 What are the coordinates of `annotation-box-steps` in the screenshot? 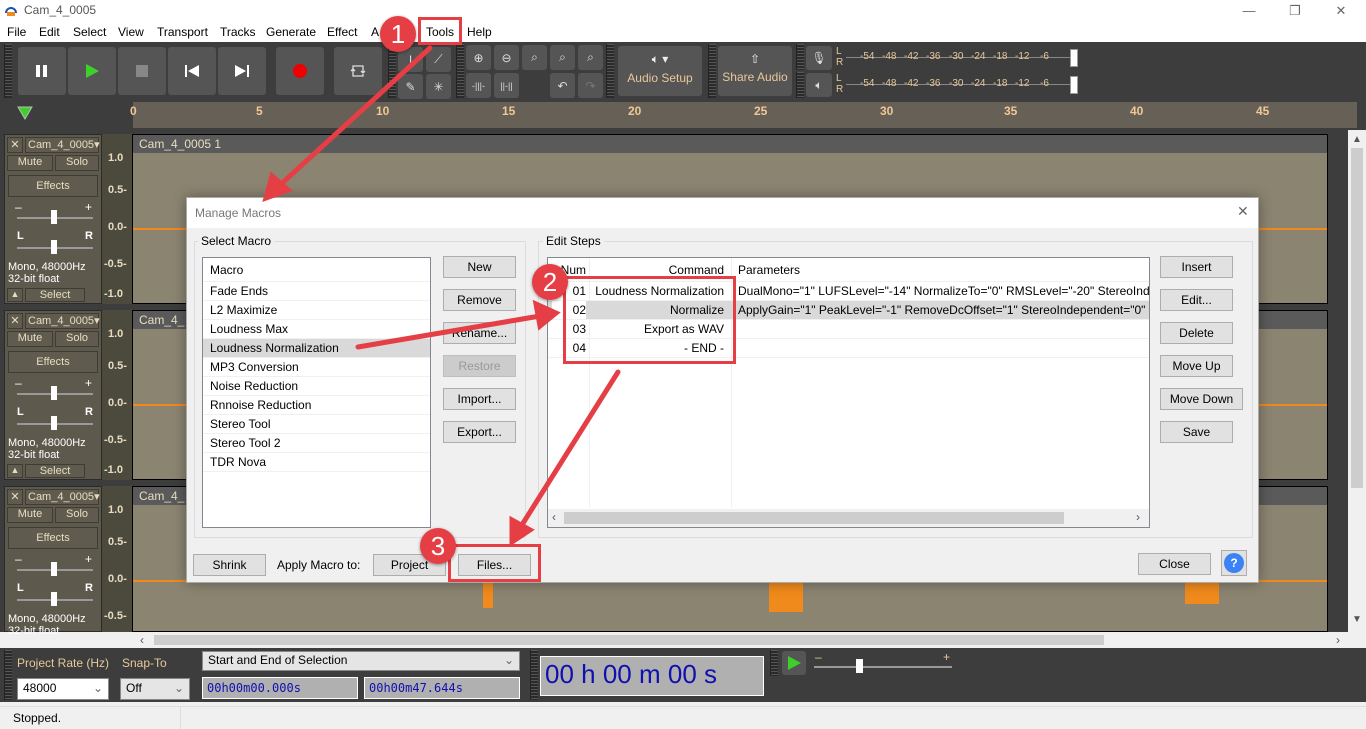 It's located at (649, 320).